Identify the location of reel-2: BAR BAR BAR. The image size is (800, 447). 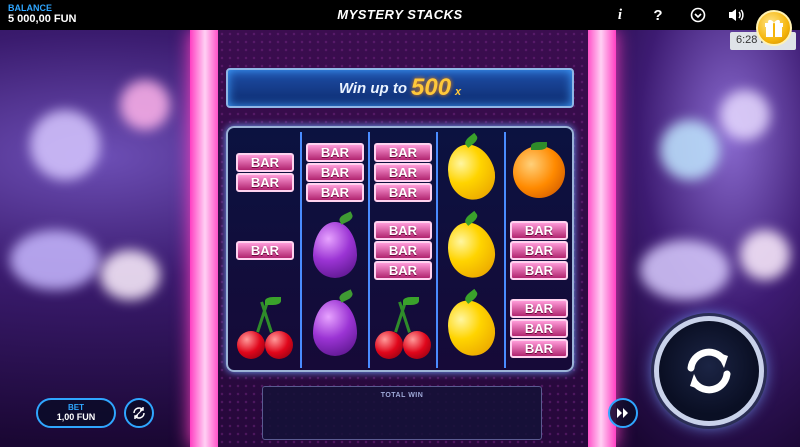
(333, 250).